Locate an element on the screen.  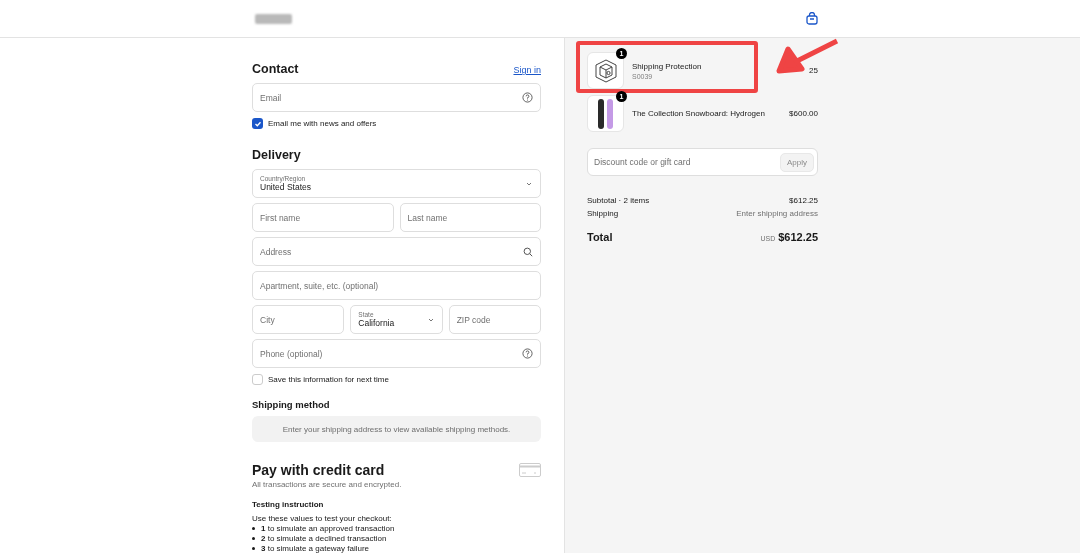
input-field: Address is located at coordinates (396, 251).